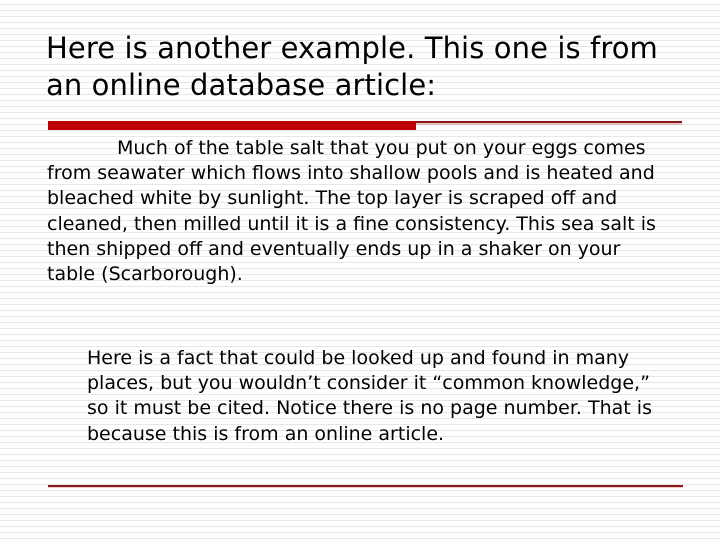  I want to click on title-divider, so click(365, 124).